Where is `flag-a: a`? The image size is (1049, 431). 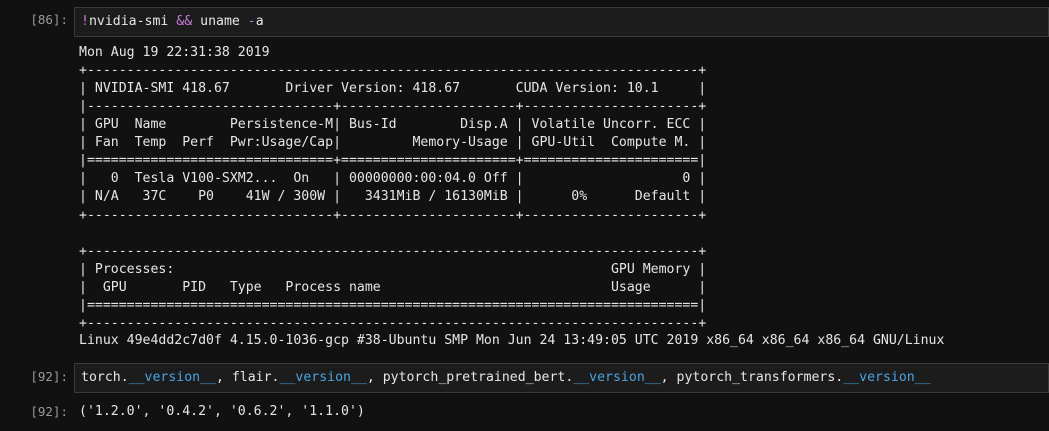 flag-a: a is located at coordinates (259, 21).